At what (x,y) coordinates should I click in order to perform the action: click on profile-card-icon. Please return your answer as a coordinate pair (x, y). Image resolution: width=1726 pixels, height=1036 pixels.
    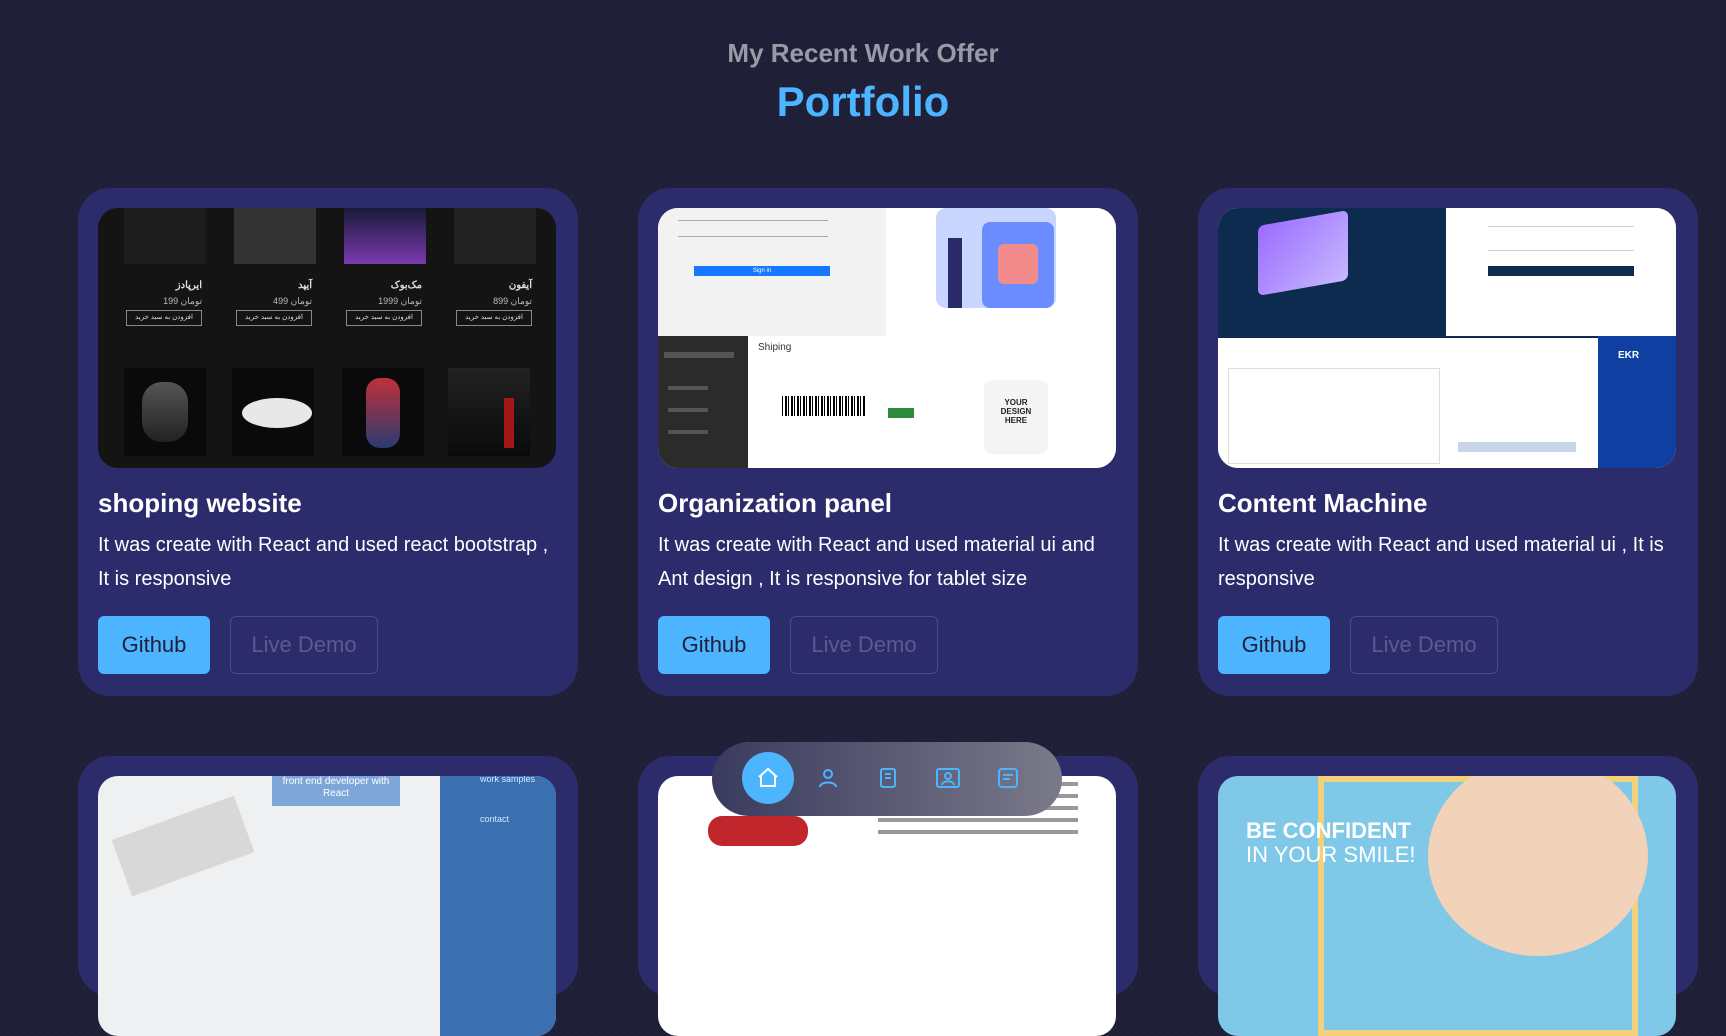
    Looking at the image, I should click on (948, 778).